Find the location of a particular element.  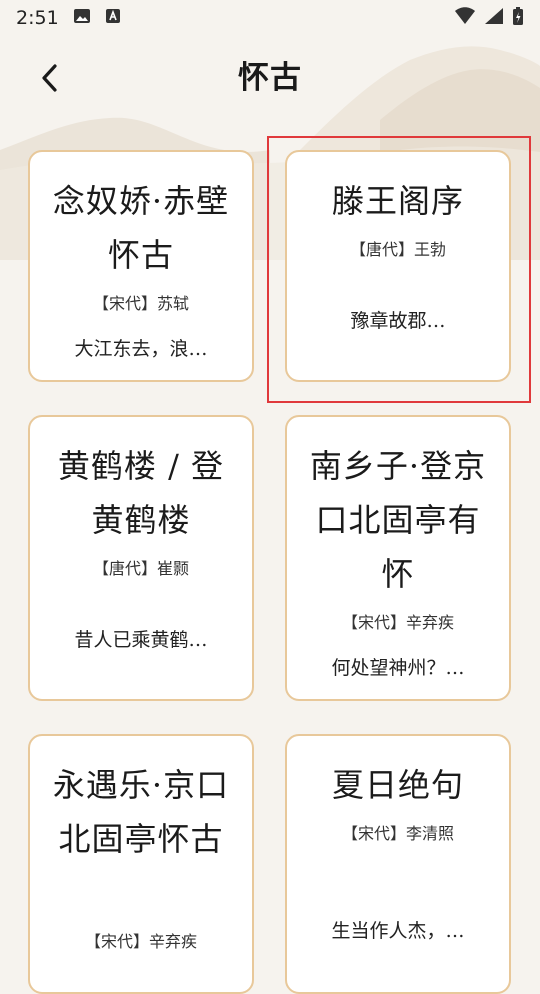

poem-title: 念奴娇·赤壁怀古 is located at coordinates (141, 228).